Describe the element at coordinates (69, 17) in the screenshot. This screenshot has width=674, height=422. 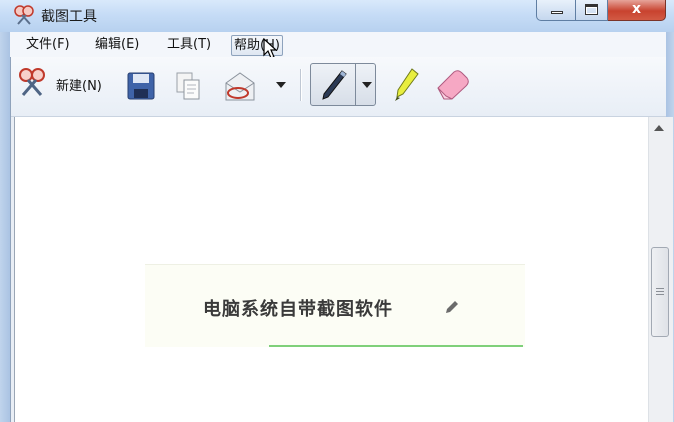
I see `window-title: 截图工具` at that location.